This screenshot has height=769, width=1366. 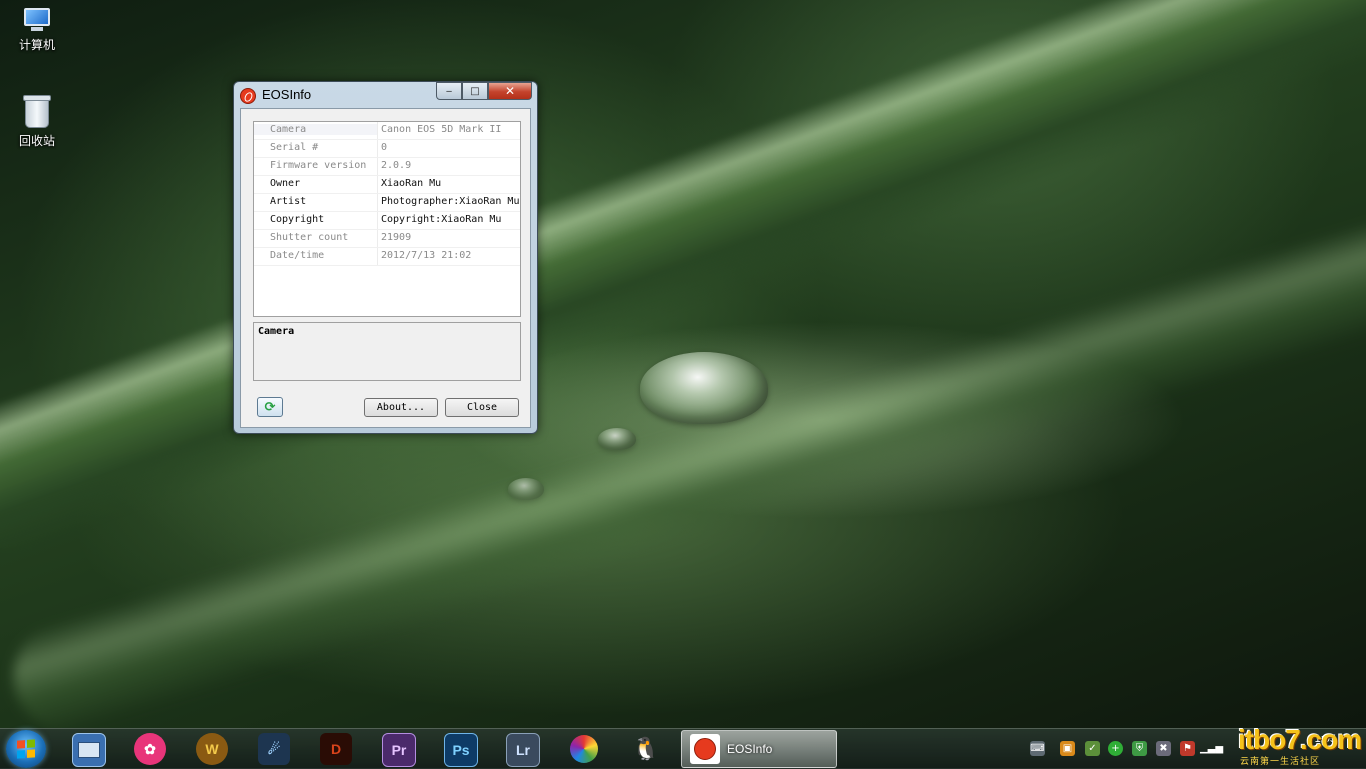 I want to click on property-key: Artist, so click(x=288, y=201).